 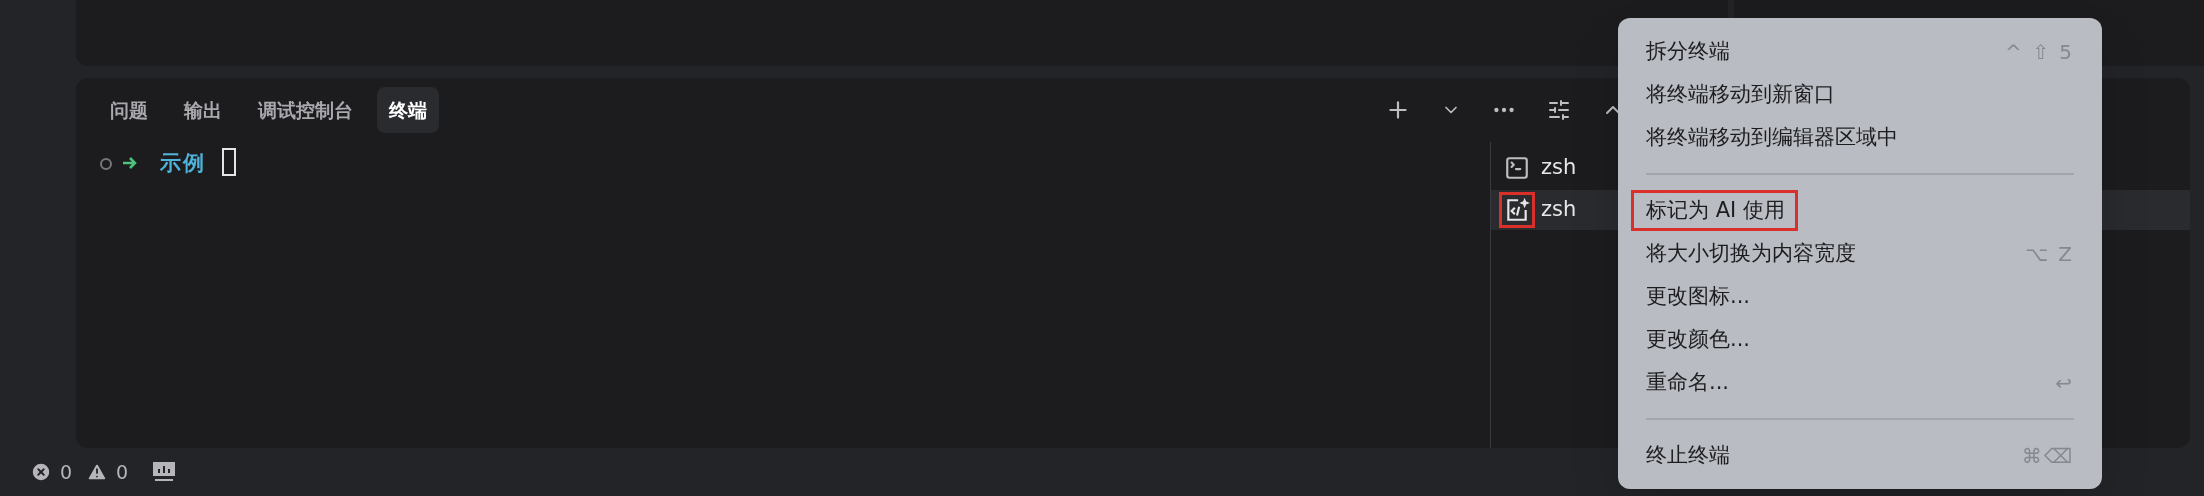 What do you see at coordinates (1715, 209) in the screenshot?
I see `menu-item-label: 标记为 AI 使用` at bounding box center [1715, 209].